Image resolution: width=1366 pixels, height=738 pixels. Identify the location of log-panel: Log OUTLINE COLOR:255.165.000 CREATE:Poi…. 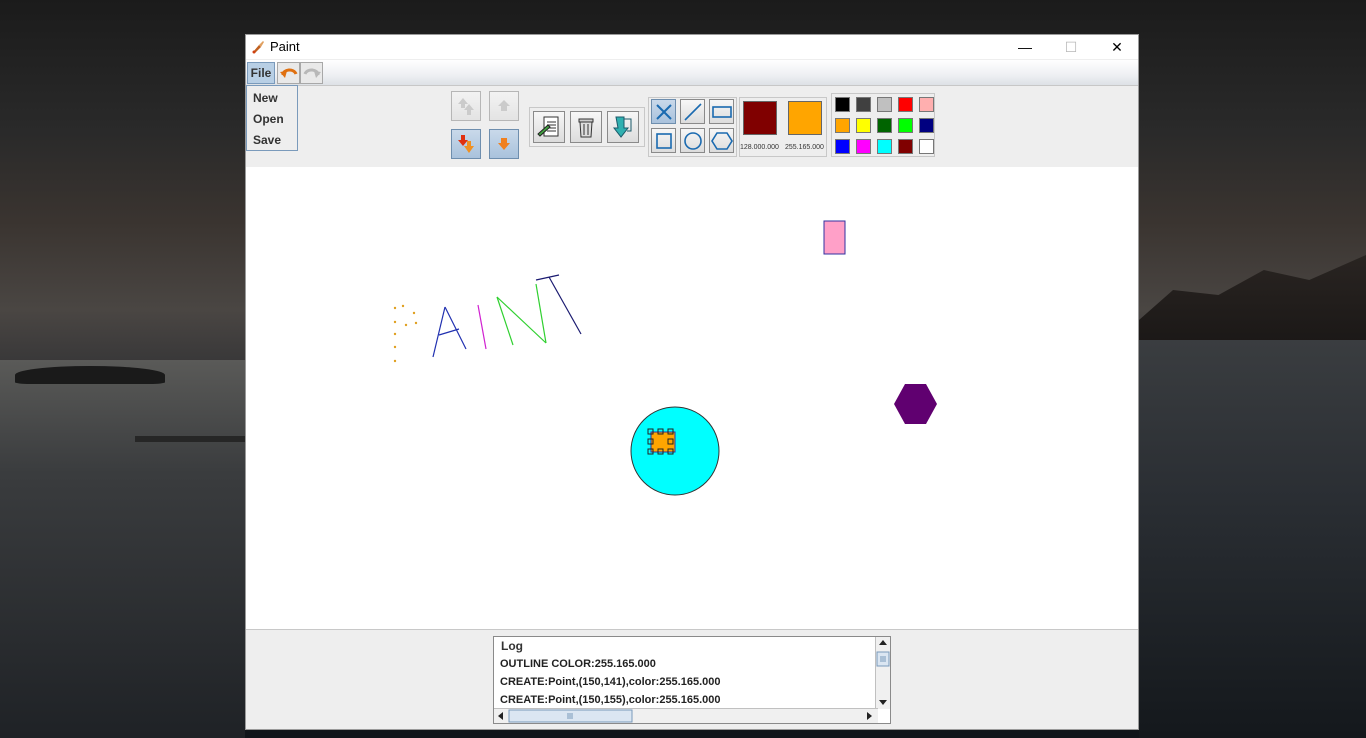
(692, 680).